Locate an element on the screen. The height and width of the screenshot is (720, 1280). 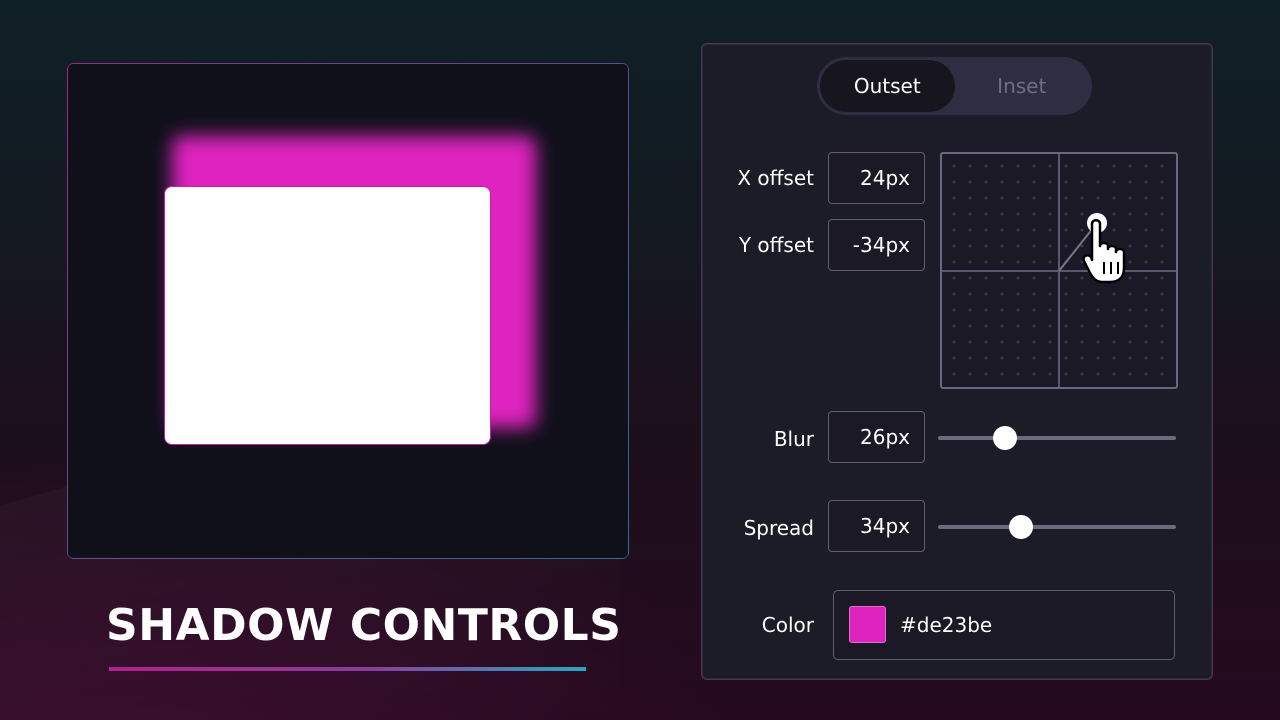
color-label: Color is located at coordinates (787, 625).